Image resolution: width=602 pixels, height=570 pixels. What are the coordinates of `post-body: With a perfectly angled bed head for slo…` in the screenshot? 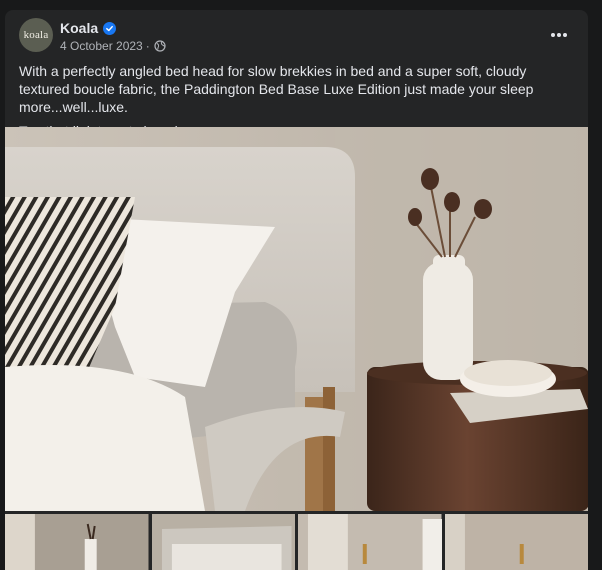 It's located at (276, 89).